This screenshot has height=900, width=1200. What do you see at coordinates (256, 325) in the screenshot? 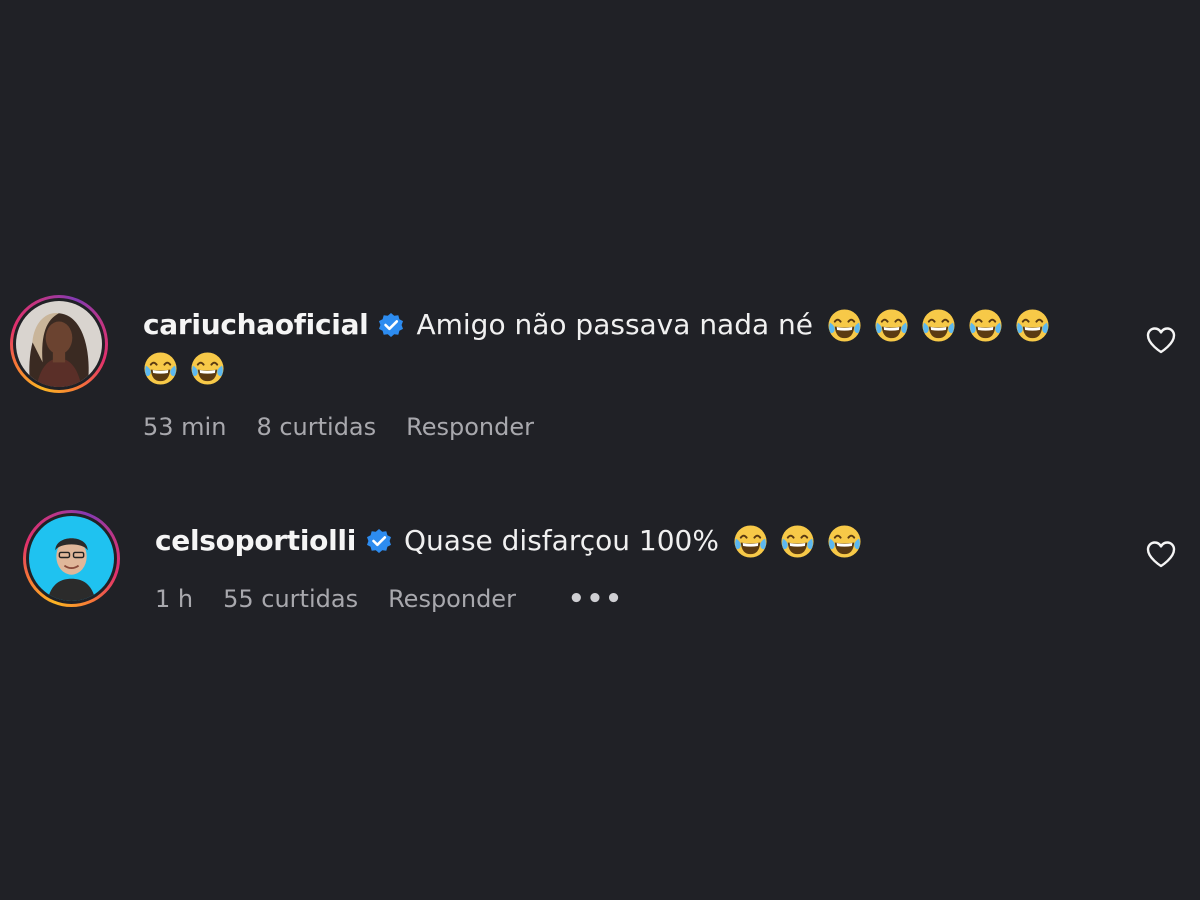
I see `comment-username: cariuchaoficial` at bounding box center [256, 325].